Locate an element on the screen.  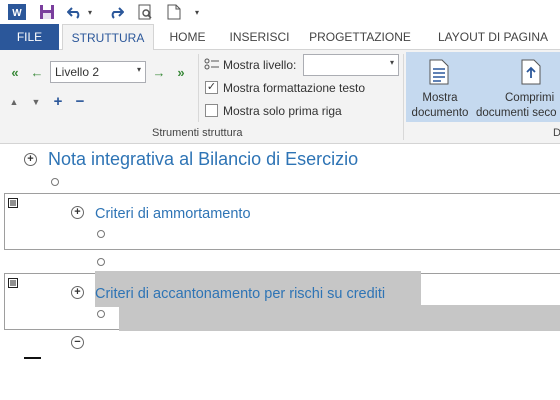
word-icon: W is located at coordinates (17, 12).